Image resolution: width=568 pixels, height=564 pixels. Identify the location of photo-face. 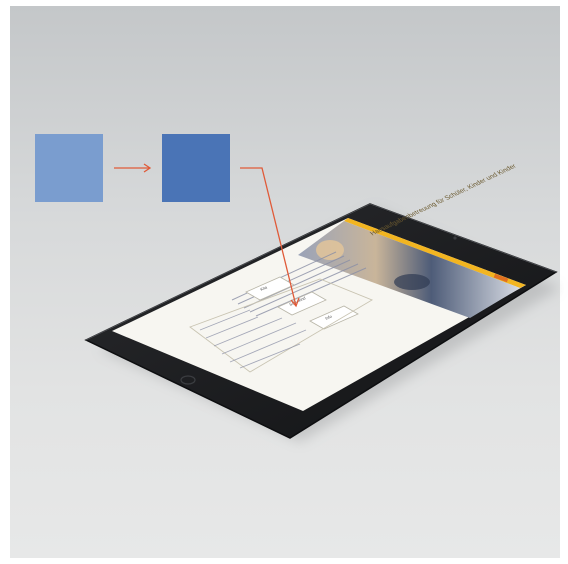
(330, 250).